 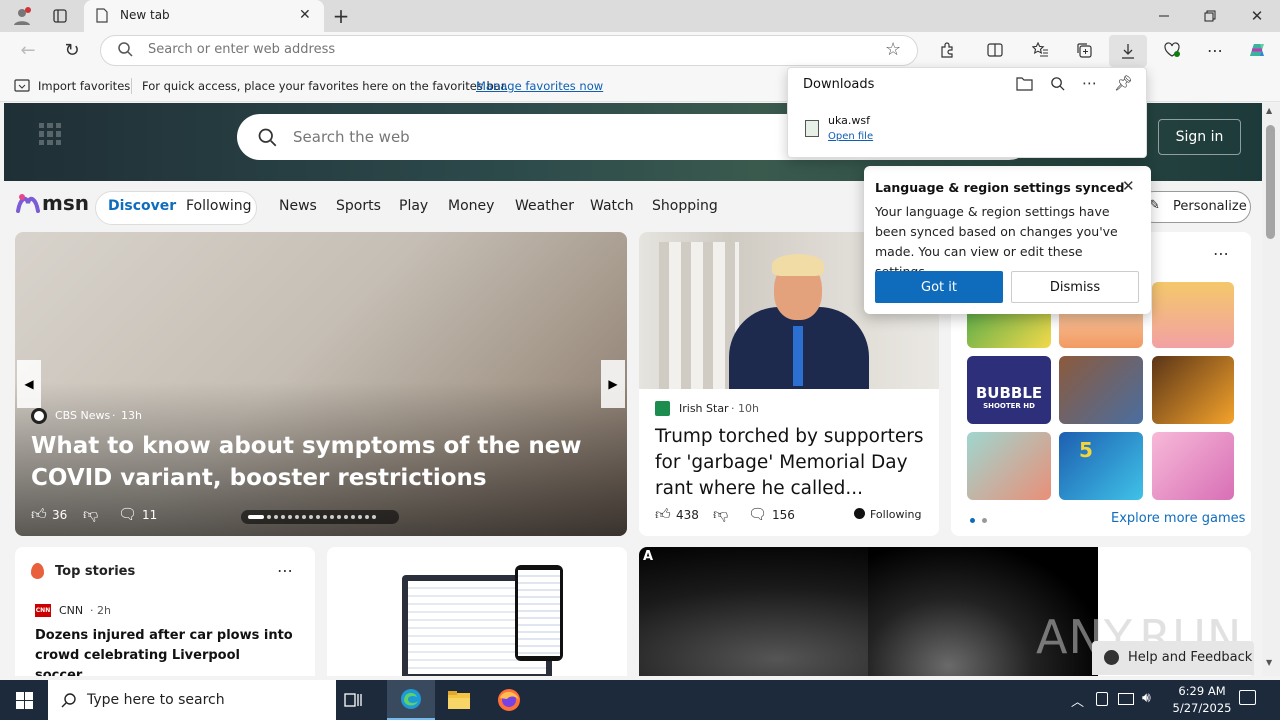 I want to click on irish-star-logo-icon, so click(x=662, y=408).